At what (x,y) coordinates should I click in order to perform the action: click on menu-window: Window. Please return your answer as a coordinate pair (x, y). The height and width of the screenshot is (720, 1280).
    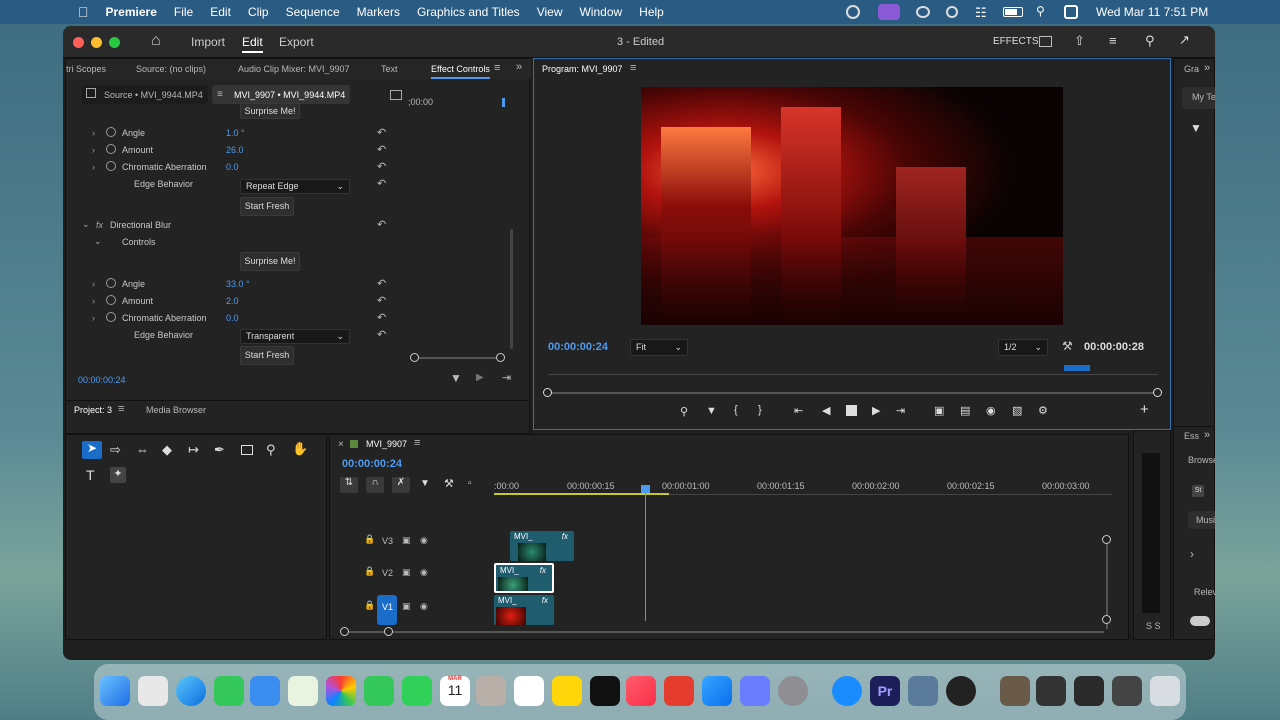
    Looking at the image, I should click on (600, 12).